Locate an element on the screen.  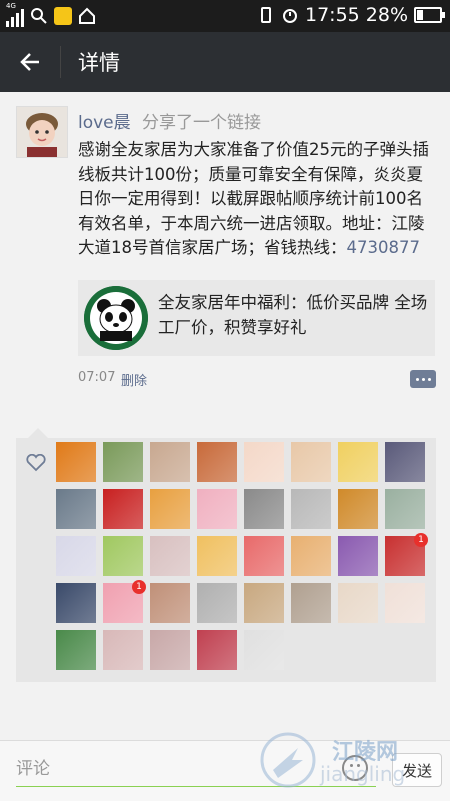
notification-app-icon is located at coordinates (63, 16).